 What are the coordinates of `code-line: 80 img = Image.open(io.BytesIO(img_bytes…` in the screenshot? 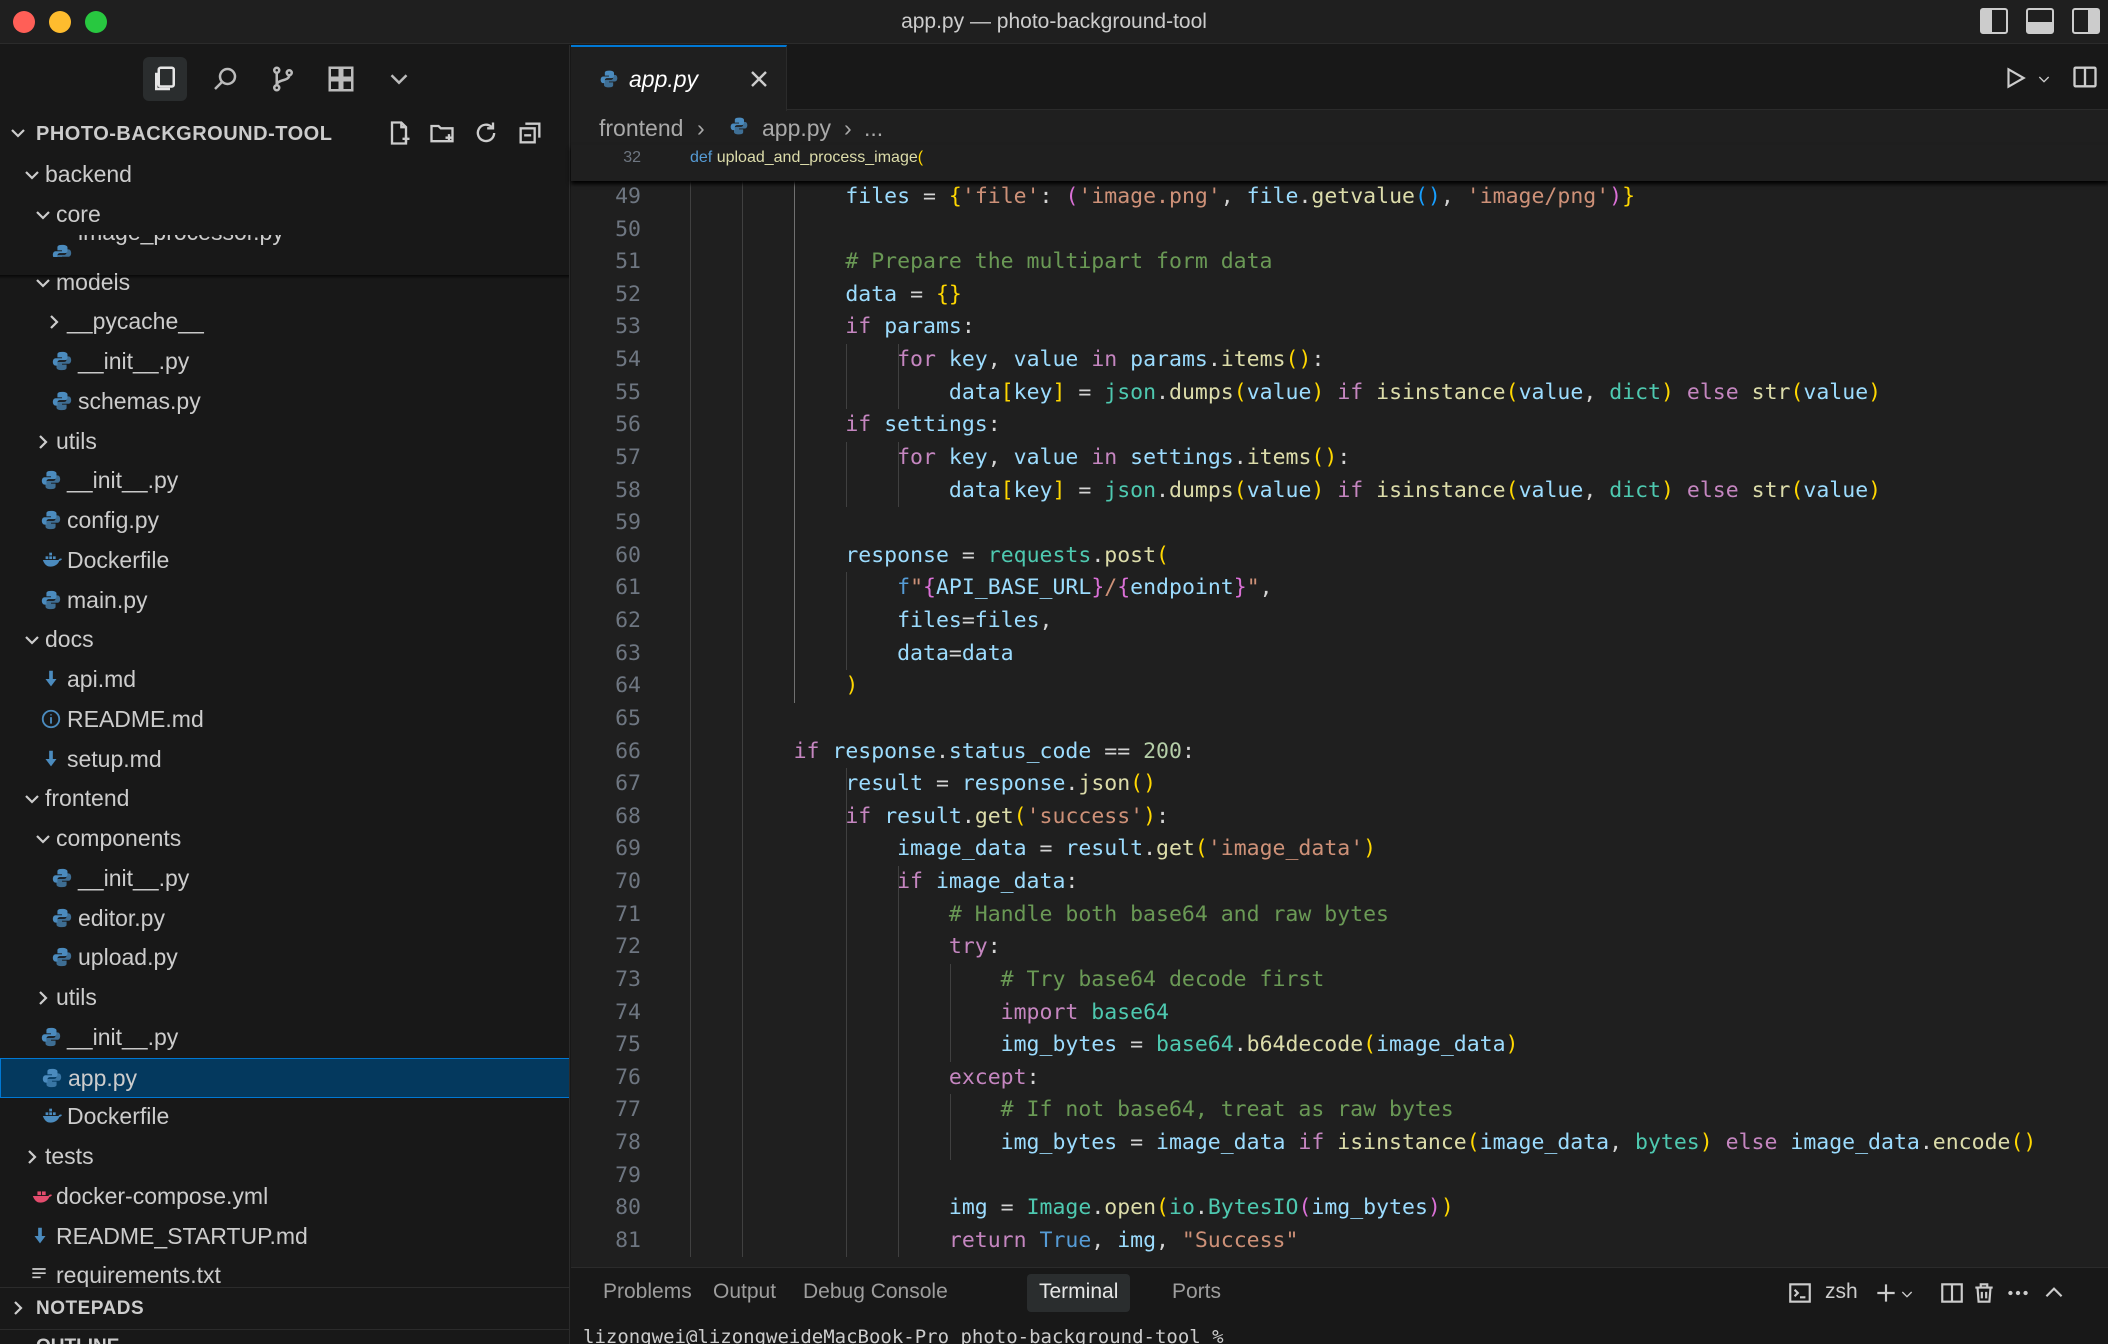 It's located at (1339, 1208).